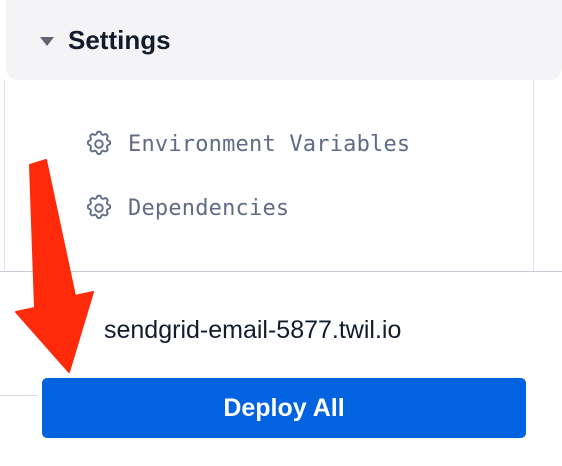  What do you see at coordinates (533, 176) in the screenshot?
I see `scrollbar-track` at bounding box center [533, 176].